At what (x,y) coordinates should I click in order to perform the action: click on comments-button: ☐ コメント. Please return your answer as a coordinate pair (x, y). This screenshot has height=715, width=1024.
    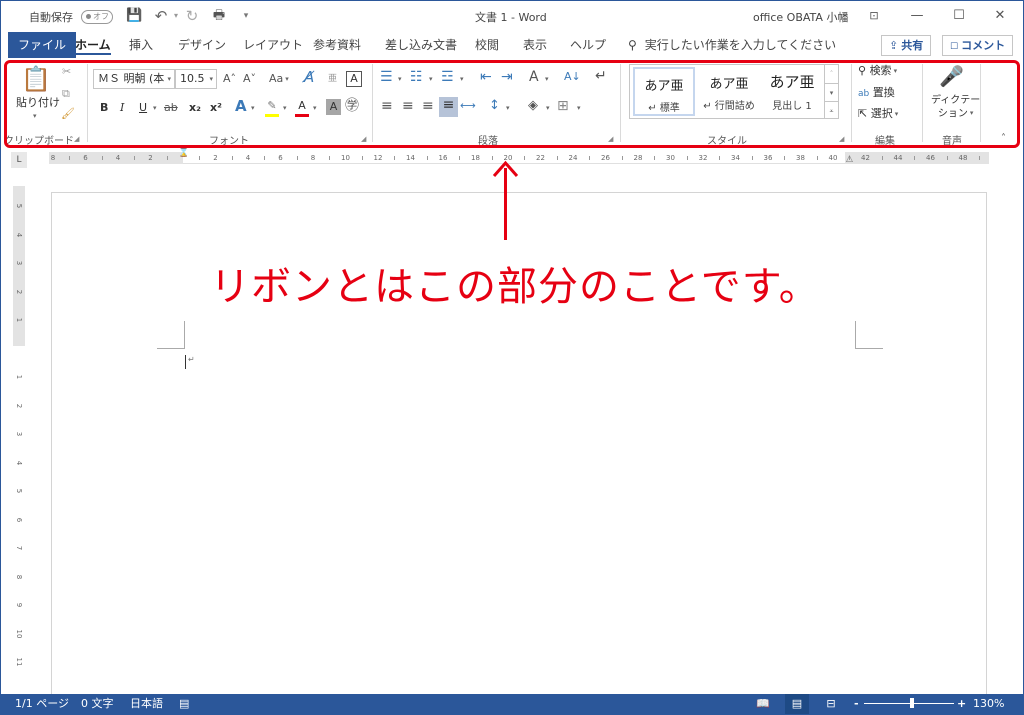
    Looking at the image, I should click on (978, 45).